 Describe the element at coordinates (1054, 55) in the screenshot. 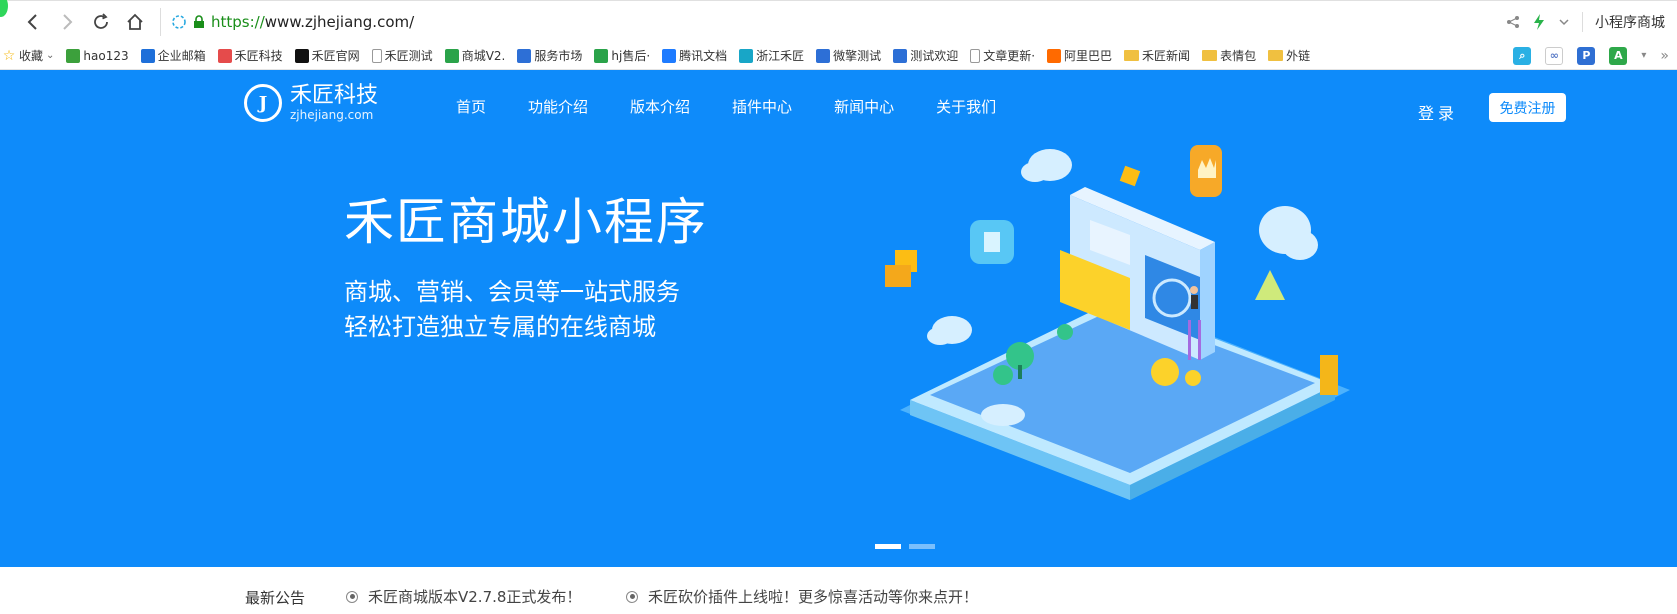

I see `alibaba-icon` at that location.